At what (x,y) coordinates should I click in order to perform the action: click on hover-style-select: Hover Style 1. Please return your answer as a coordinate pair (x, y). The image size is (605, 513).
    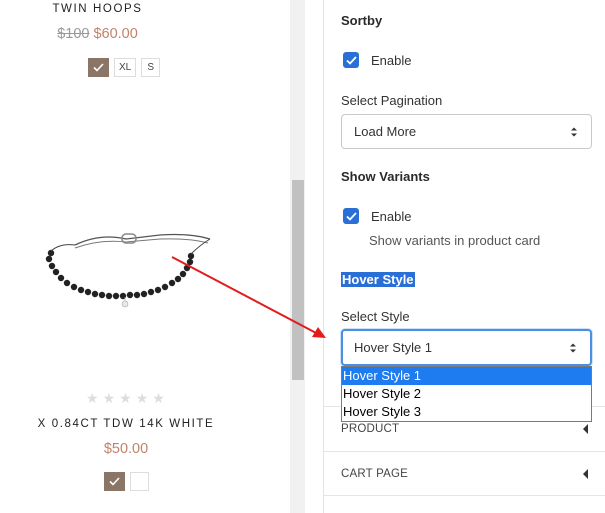
    Looking at the image, I should click on (466, 347).